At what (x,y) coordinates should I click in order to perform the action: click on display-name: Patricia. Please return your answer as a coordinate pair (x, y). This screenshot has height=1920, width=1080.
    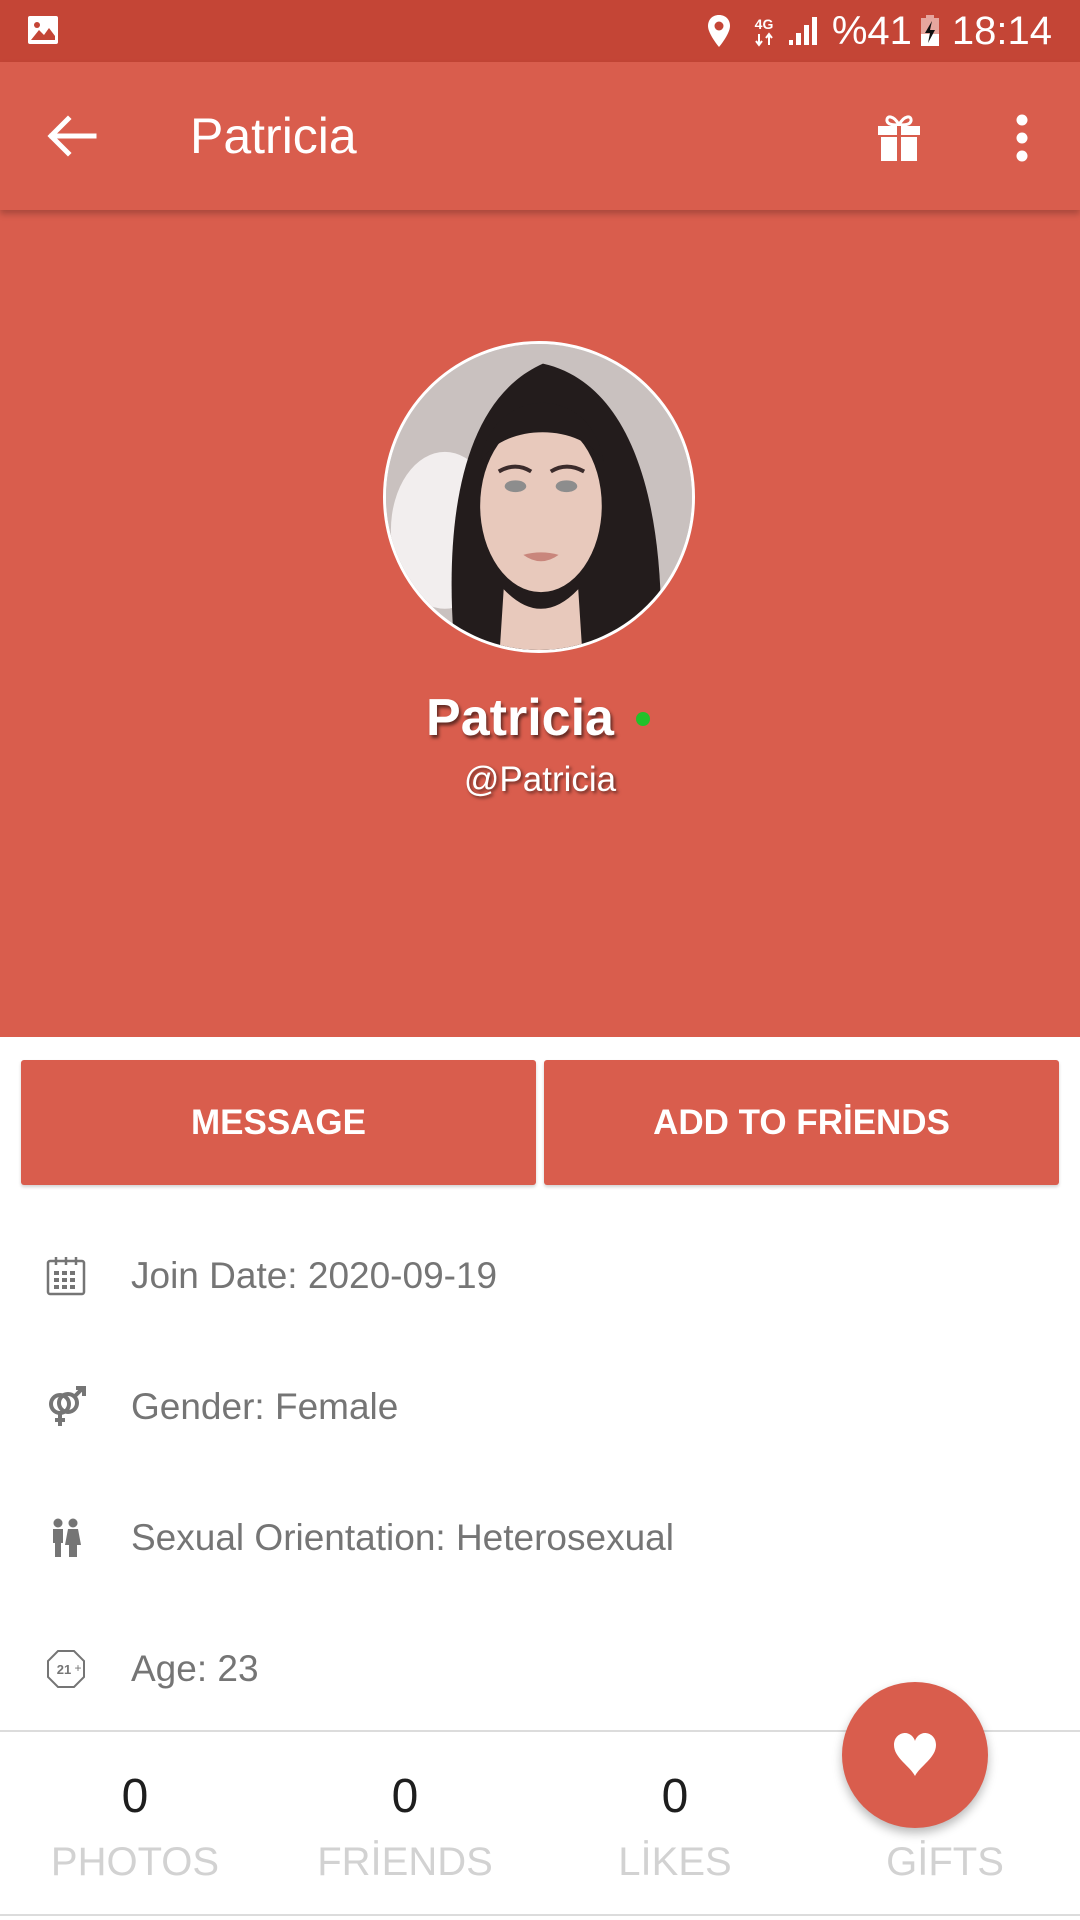
    Looking at the image, I should click on (520, 718).